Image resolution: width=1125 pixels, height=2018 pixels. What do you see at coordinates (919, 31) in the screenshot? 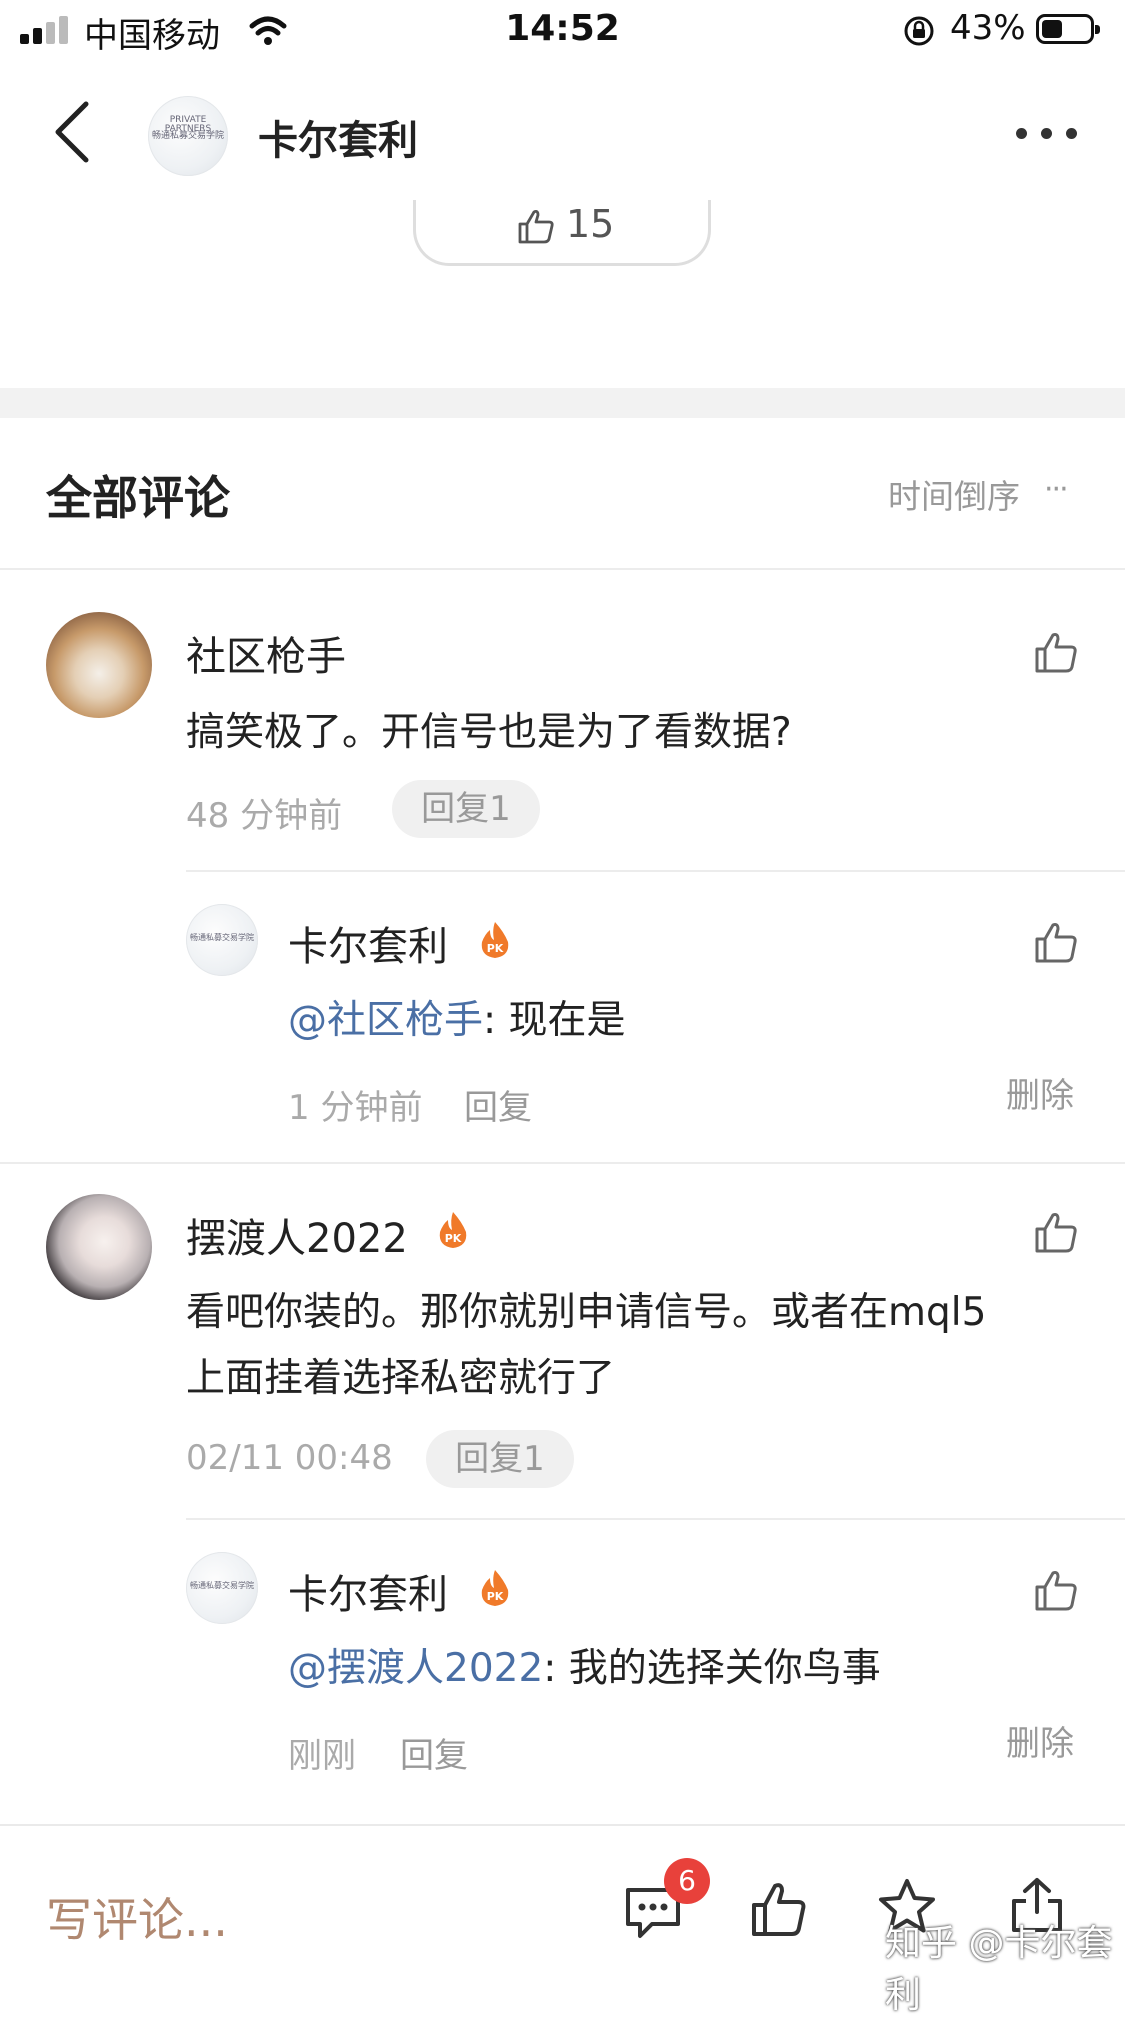
I see `rotation-lock-icon` at bounding box center [919, 31].